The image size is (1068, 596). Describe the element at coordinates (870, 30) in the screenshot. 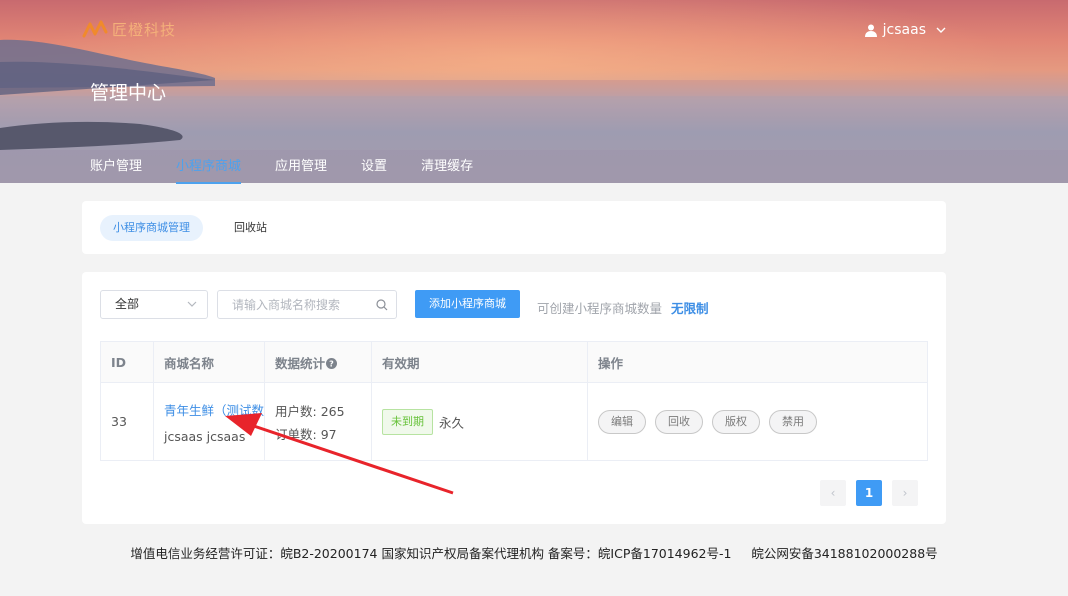

I see `user-icon` at that location.